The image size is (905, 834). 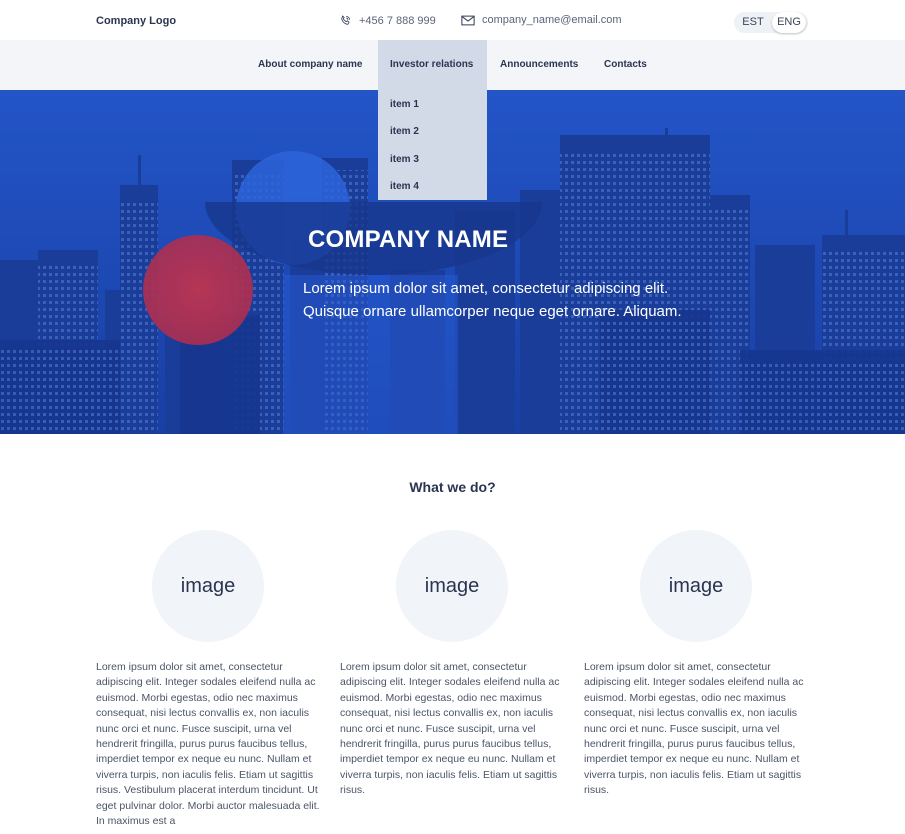 I want to click on company-logo: Company Logo, so click(x=136, y=21).